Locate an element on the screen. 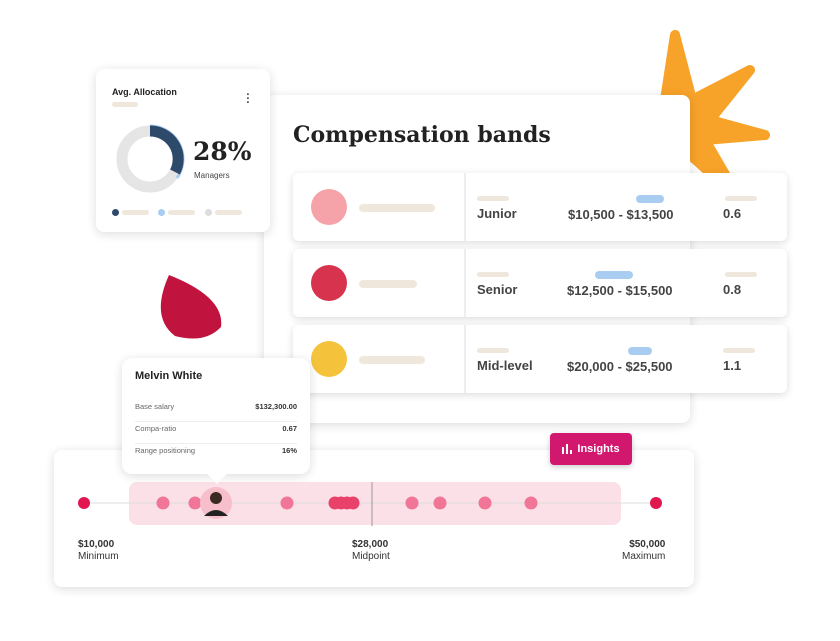 This screenshot has height=641, width=840. min-marker is located at coordinates (84, 503).